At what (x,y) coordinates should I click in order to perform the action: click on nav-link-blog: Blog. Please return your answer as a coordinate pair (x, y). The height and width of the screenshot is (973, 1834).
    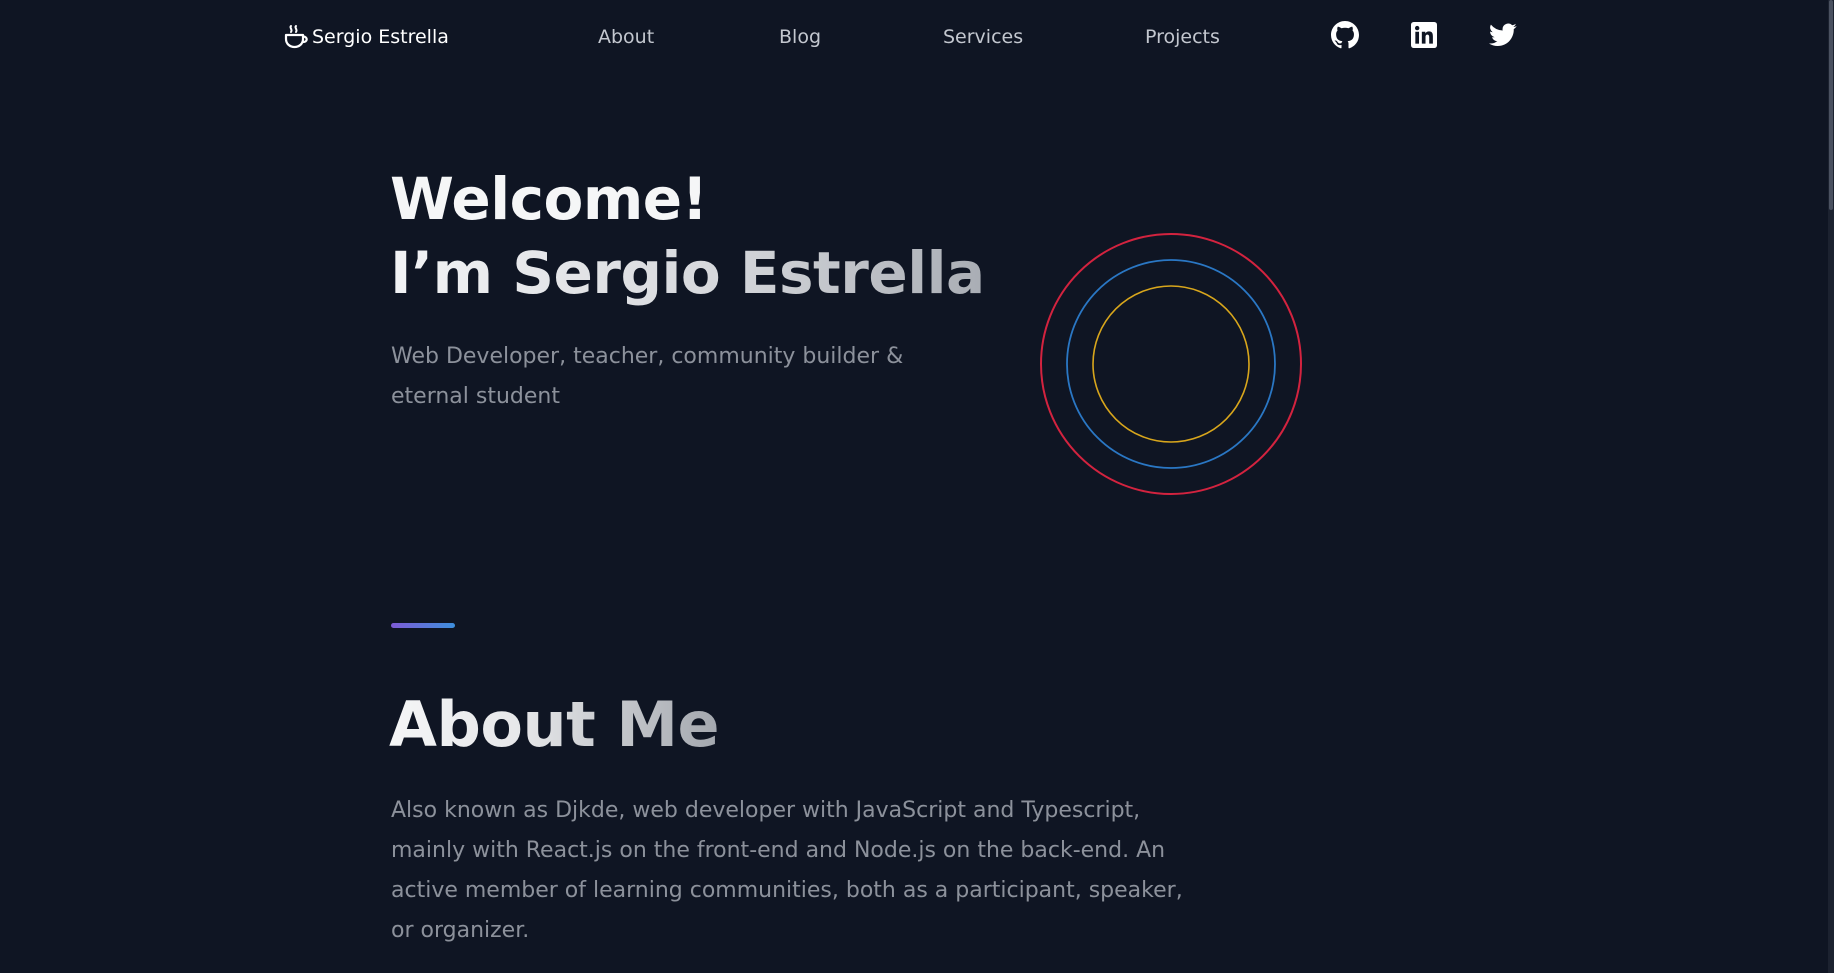
    Looking at the image, I should click on (800, 37).